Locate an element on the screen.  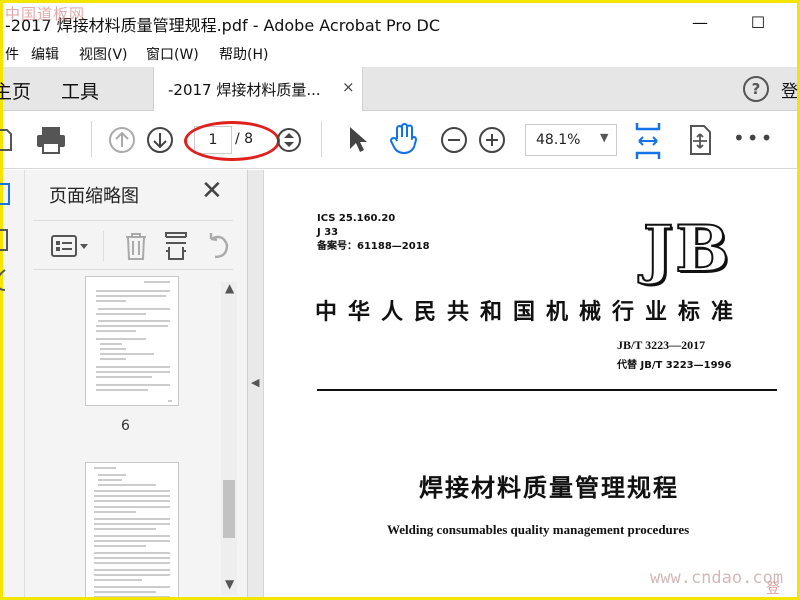
tab-home: 主页 is located at coordinates (15, 90).